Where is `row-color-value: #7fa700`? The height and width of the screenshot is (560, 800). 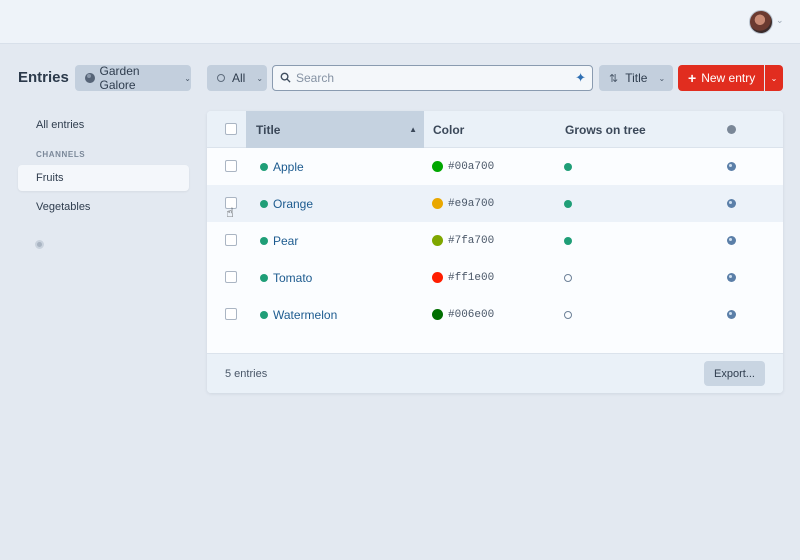 row-color-value: #7fa700 is located at coordinates (471, 240).